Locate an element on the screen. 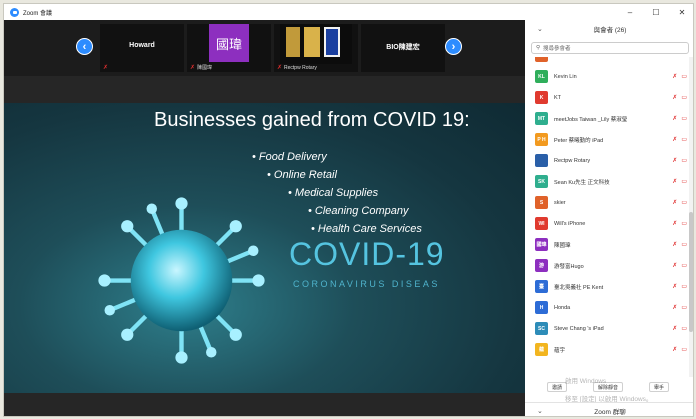  tile-label: 陳國瑋 is located at coordinates (205, 68).